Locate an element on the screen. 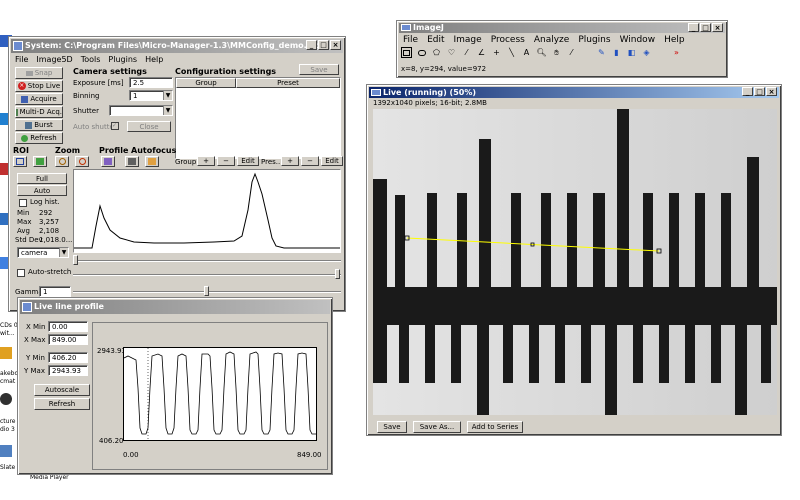  full-button: Full is located at coordinates (42, 178).